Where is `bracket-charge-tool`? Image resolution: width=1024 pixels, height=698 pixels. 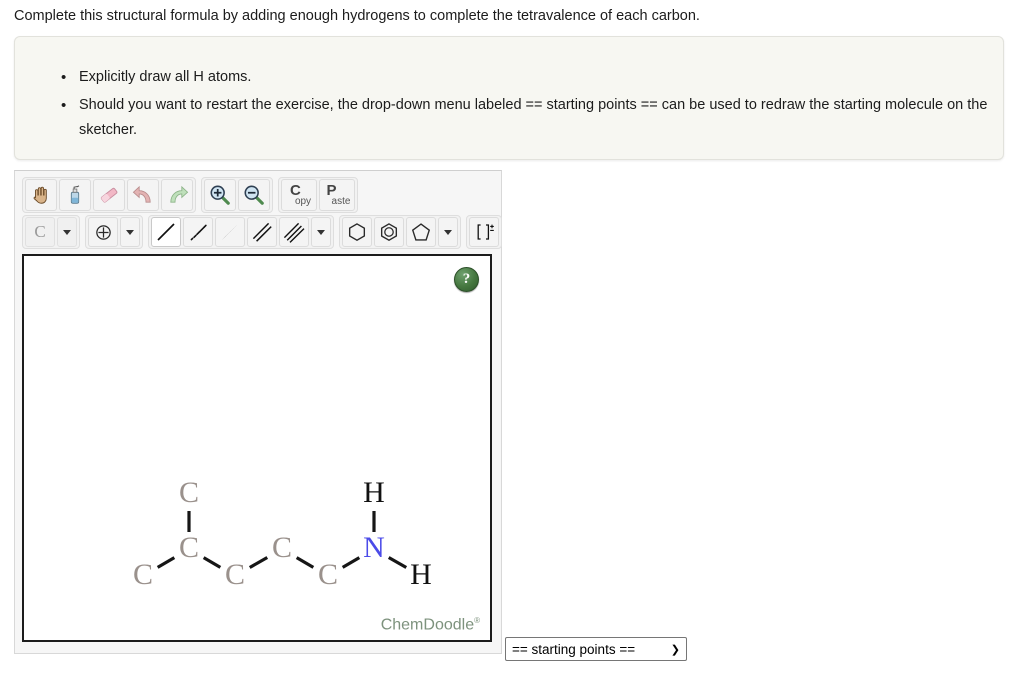
bracket-charge-tool is located at coordinates (484, 232).